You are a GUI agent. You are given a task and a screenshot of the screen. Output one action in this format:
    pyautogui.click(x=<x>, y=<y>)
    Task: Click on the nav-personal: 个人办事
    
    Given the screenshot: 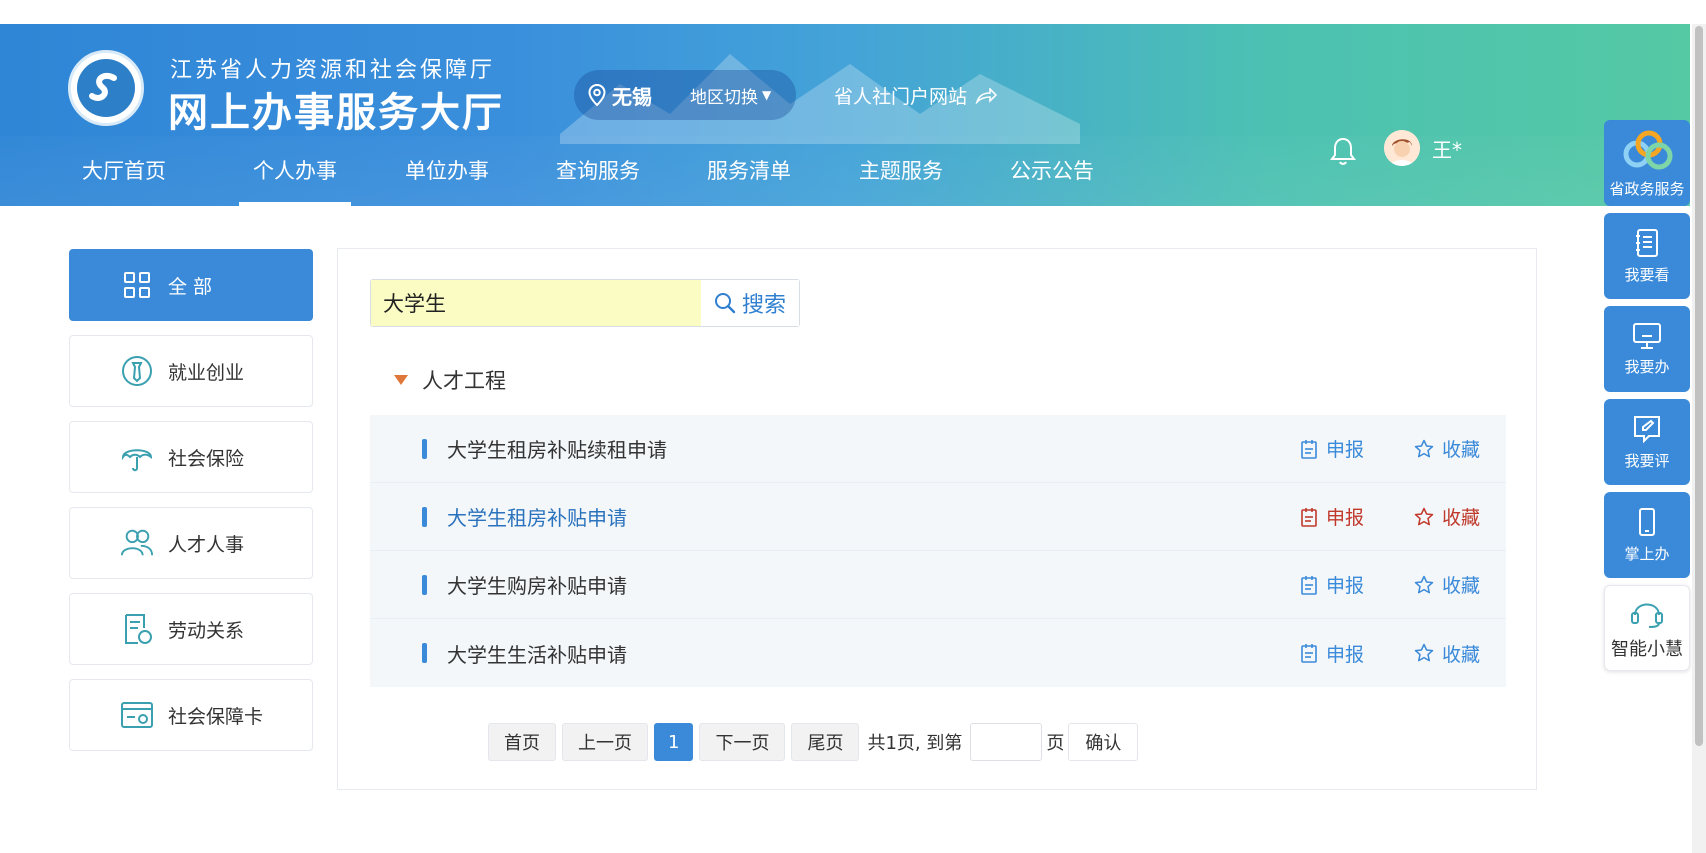 What is the action you would take?
    pyautogui.click(x=295, y=176)
    